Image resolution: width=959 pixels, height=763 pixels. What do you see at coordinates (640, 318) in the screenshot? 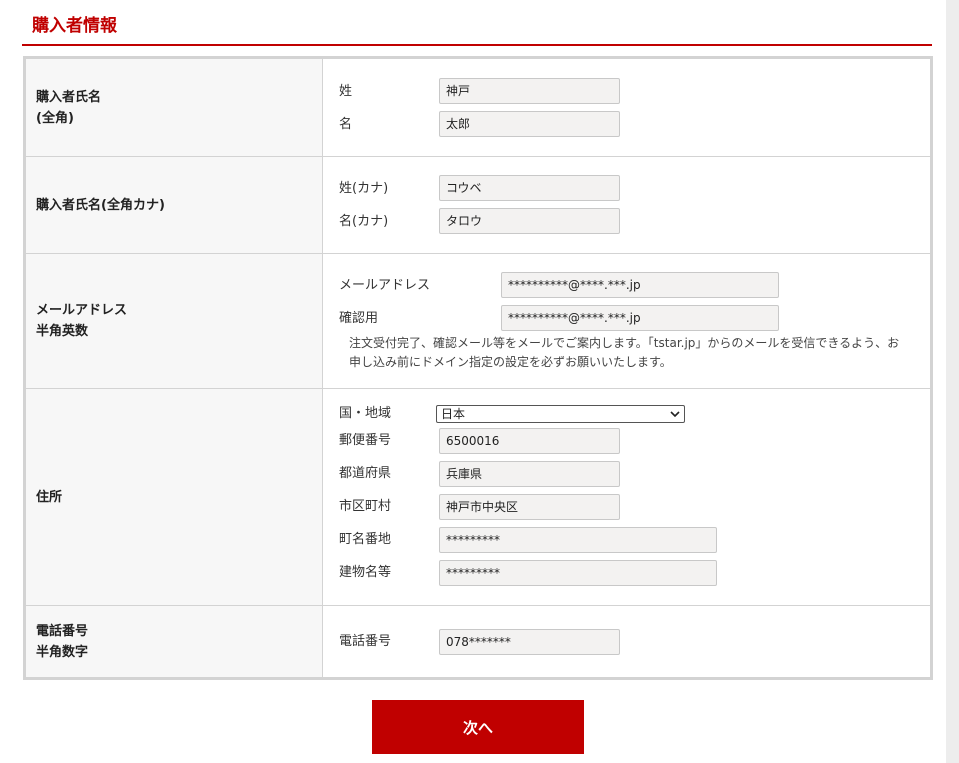
I see `email-confirm-input: **********@****.***.jp` at bounding box center [640, 318].